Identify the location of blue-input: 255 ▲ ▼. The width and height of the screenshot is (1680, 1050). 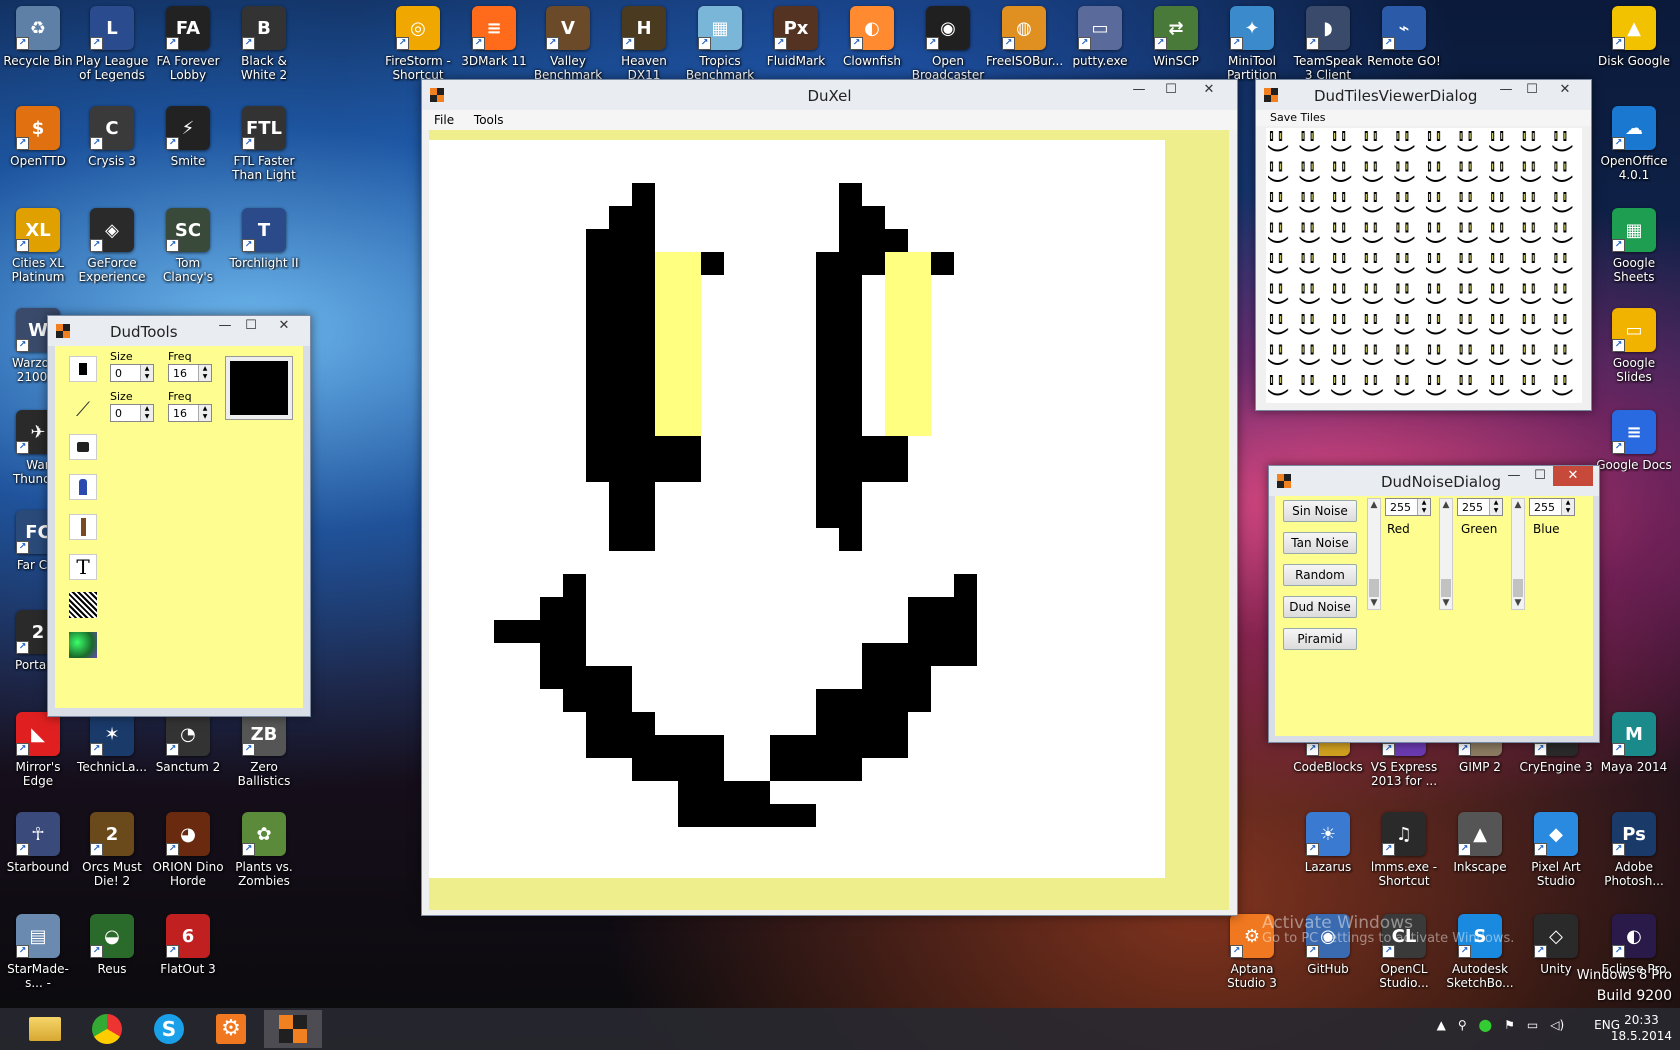
(1552, 507).